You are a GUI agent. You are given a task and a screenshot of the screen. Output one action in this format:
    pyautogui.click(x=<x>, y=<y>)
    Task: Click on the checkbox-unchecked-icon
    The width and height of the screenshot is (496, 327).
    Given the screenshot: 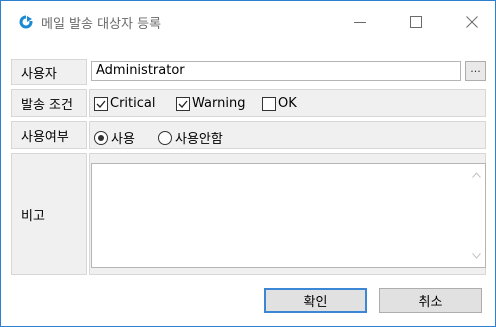 What is the action you would take?
    pyautogui.click(x=269, y=103)
    